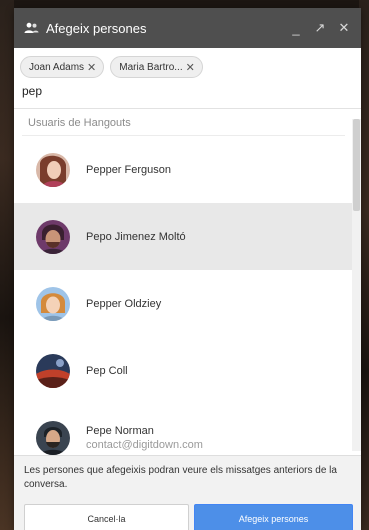 This screenshot has height=530, width=369. What do you see at coordinates (344, 28) in the screenshot?
I see `close-button: ✕` at bounding box center [344, 28].